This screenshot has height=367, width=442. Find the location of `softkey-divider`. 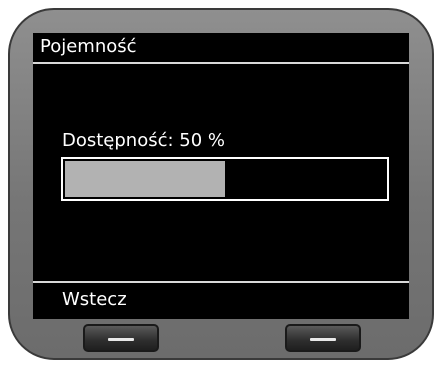

softkey-divider is located at coordinates (221, 282).